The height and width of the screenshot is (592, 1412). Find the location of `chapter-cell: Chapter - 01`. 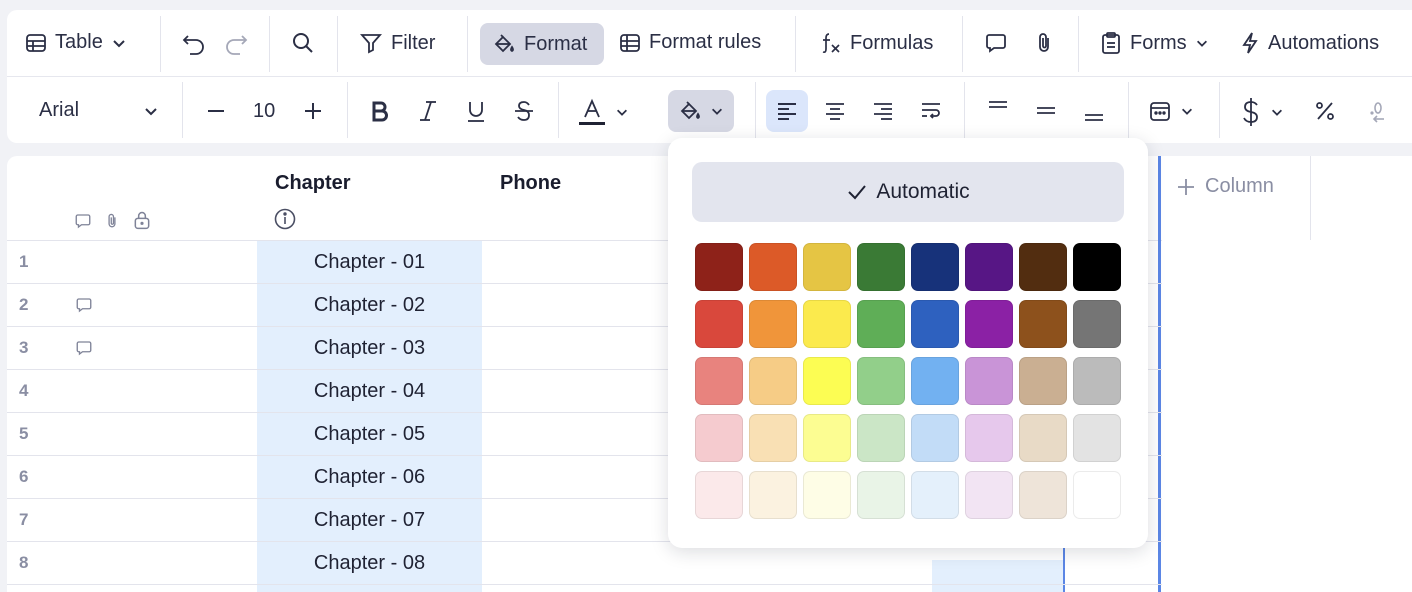

chapter-cell: Chapter - 01 is located at coordinates (369, 262).